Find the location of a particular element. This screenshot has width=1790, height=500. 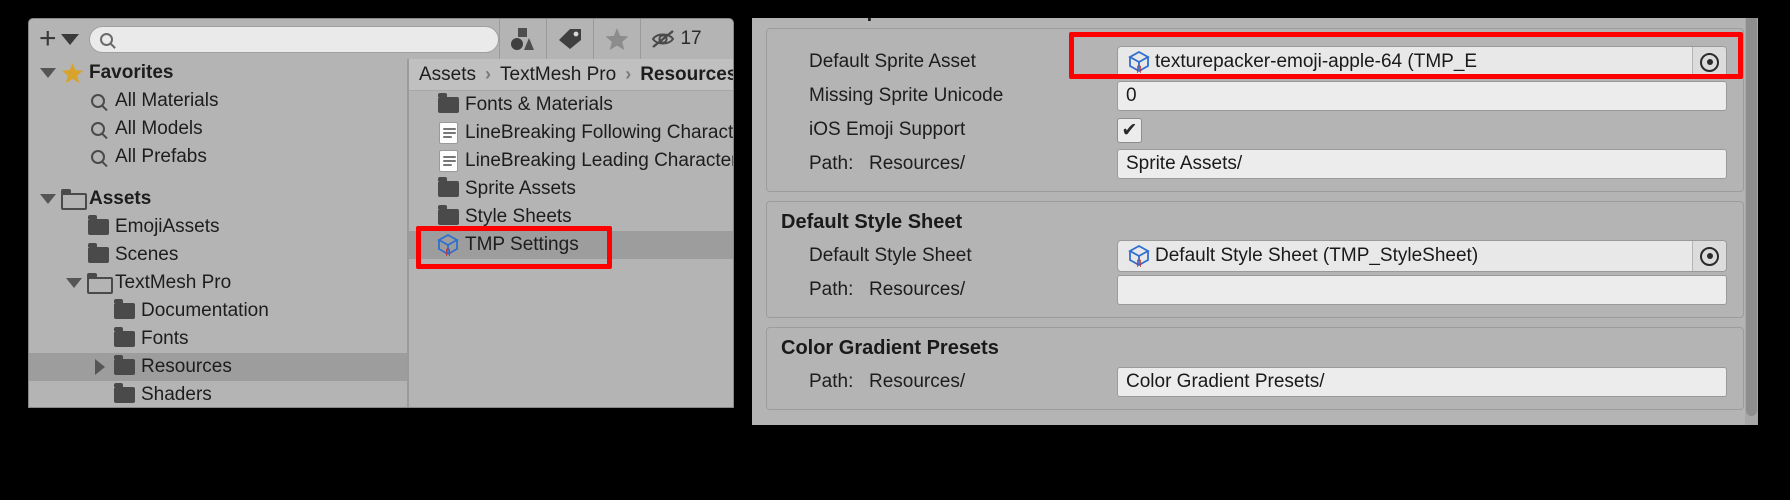

field-control: {} texturepacker-emoji-apple-64 (TMP_E is located at coordinates (1422, 62).